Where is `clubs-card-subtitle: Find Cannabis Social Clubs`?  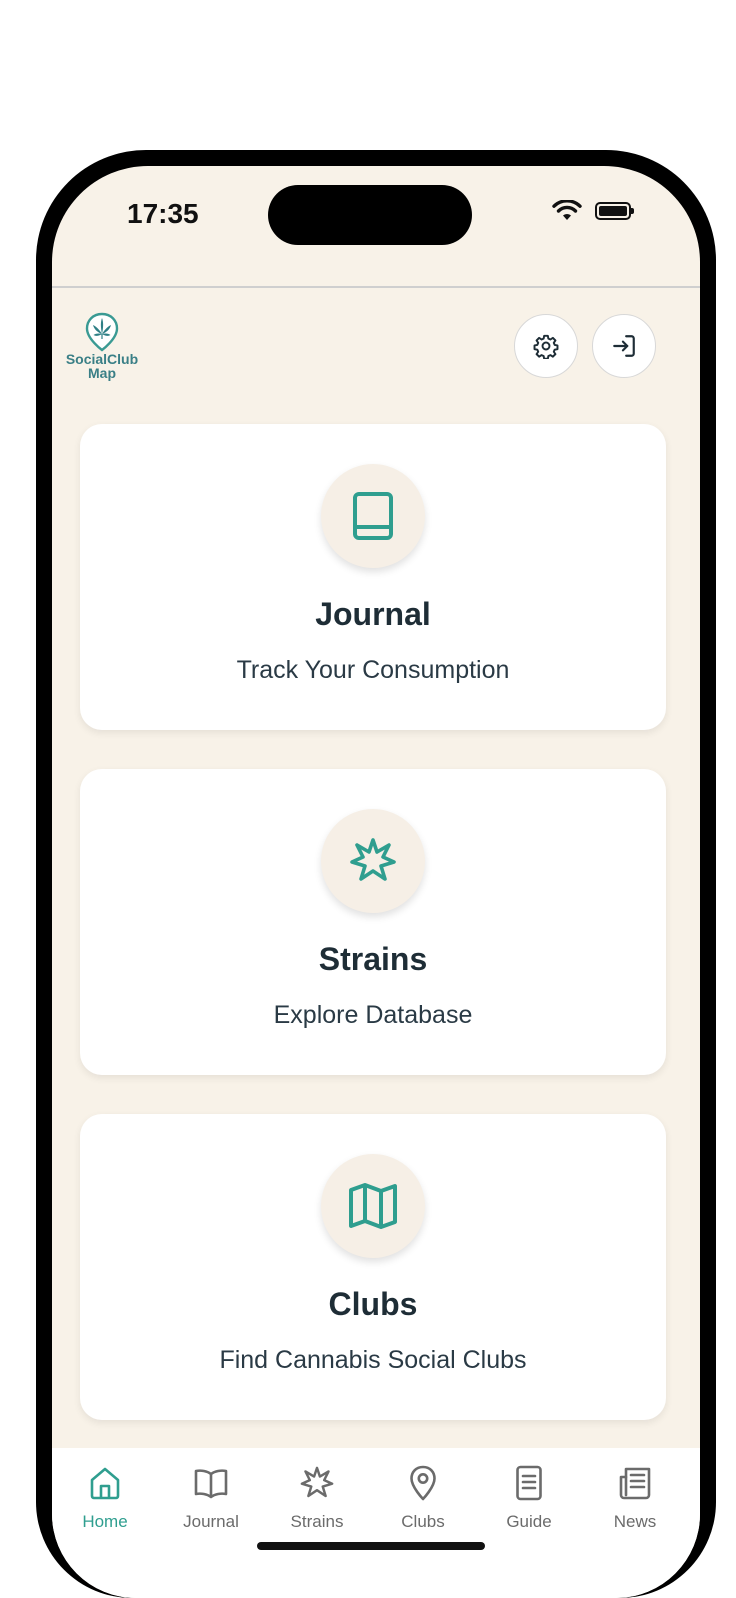 clubs-card-subtitle: Find Cannabis Social Clubs is located at coordinates (373, 1360).